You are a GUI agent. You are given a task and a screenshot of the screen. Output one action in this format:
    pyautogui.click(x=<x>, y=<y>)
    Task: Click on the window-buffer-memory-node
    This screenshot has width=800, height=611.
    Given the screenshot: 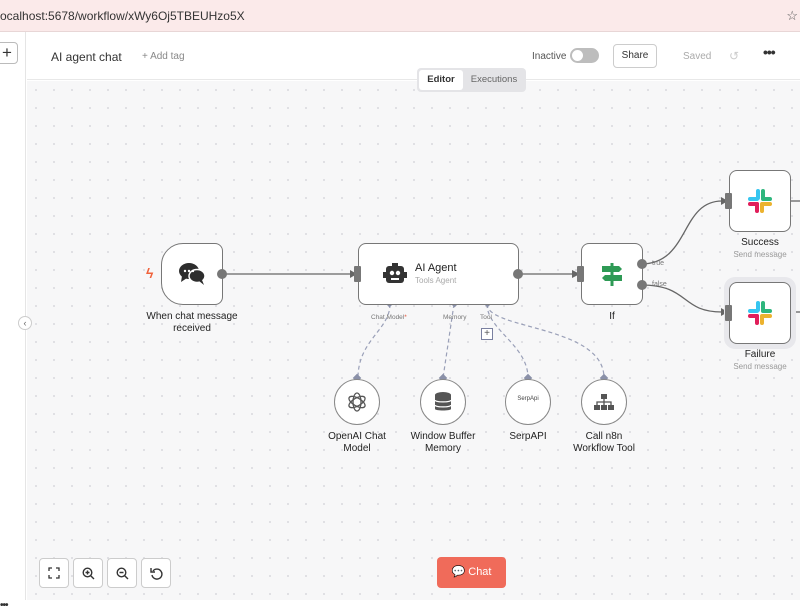 What is the action you would take?
    pyautogui.click(x=443, y=402)
    